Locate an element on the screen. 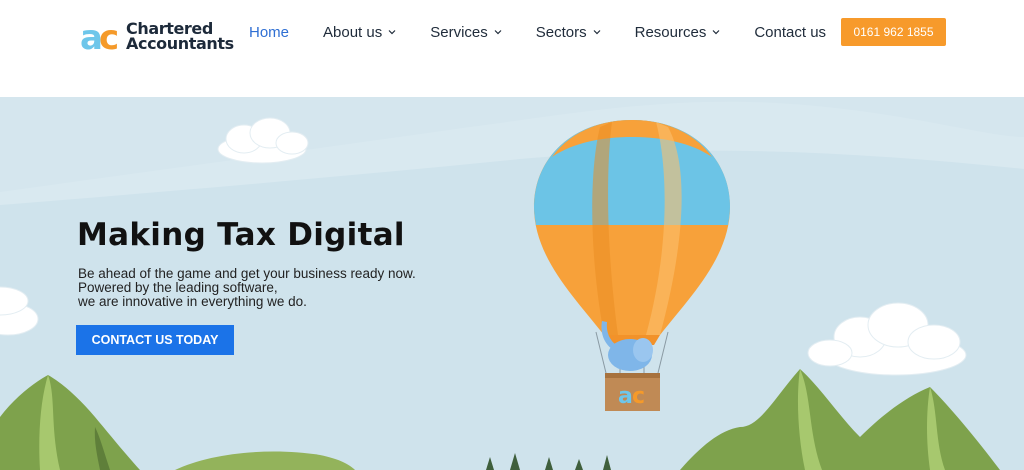 The height and width of the screenshot is (470, 1024). nav-item-sectors: Sectors is located at coordinates (568, 32).